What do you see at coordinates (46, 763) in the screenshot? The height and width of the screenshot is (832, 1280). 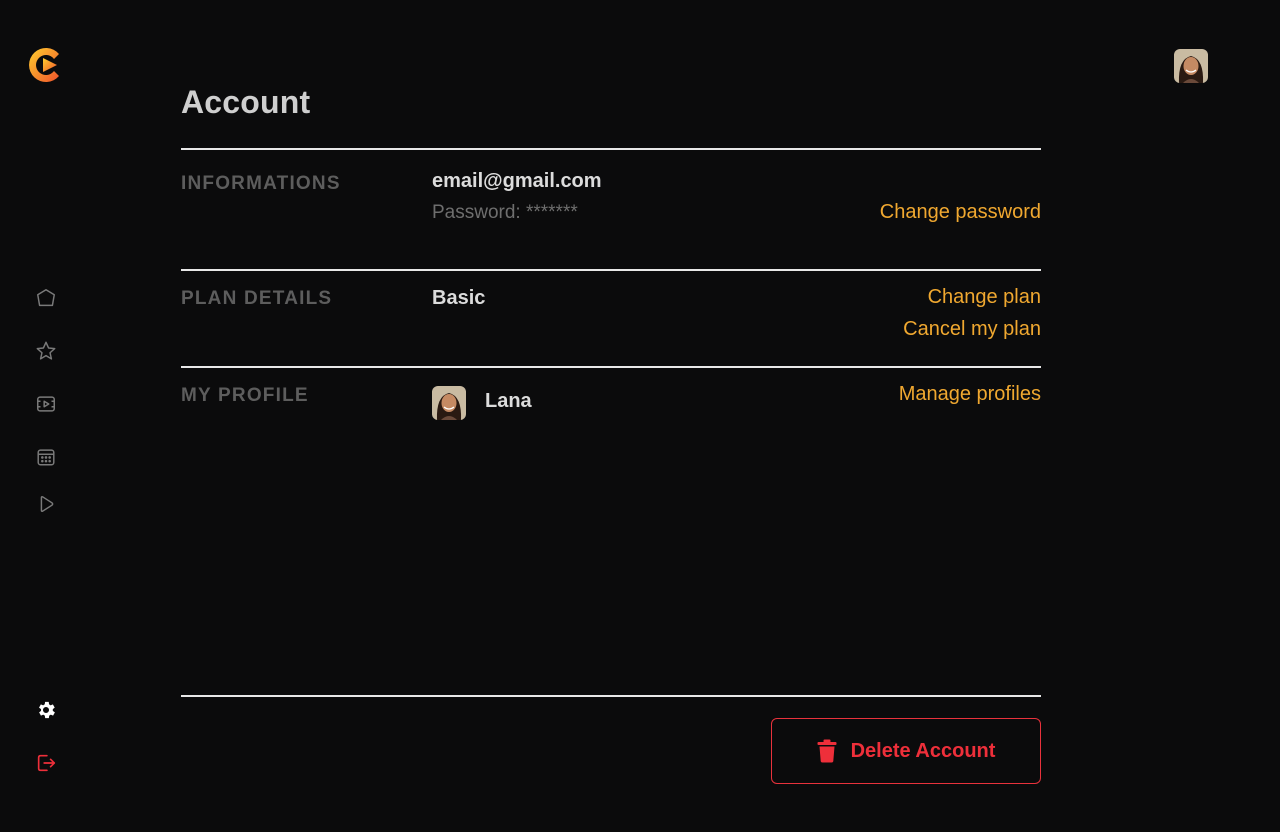 I see `logout-icon` at bounding box center [46, 763].